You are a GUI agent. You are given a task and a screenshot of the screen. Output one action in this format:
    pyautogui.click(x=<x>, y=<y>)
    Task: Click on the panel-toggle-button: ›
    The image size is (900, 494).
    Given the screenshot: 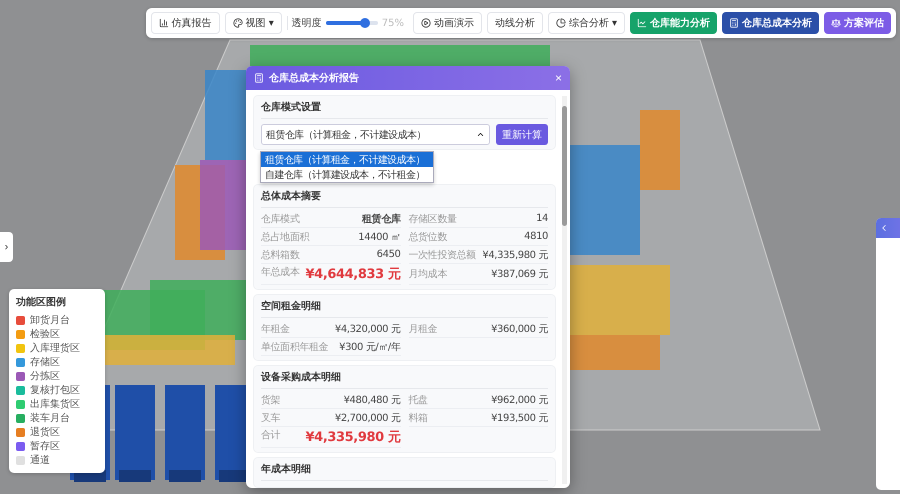 What is the action you would take?
    pyautogui.click(x=6, y=247)
    